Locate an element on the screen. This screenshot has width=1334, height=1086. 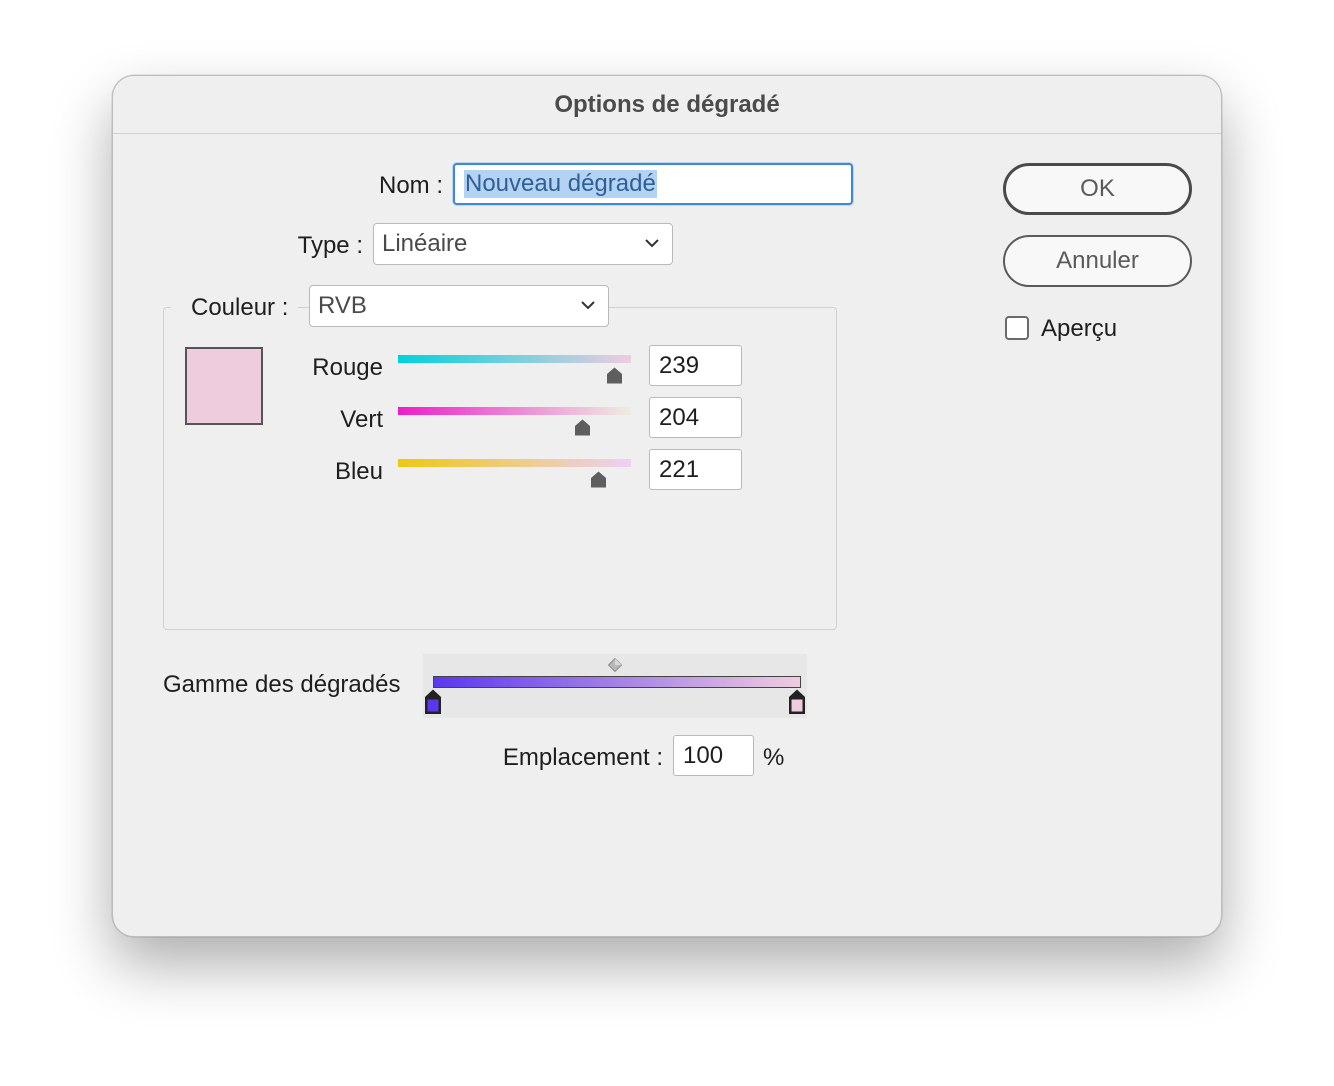
color-mode-label: Couleur : is located at coordinates (235, 308).